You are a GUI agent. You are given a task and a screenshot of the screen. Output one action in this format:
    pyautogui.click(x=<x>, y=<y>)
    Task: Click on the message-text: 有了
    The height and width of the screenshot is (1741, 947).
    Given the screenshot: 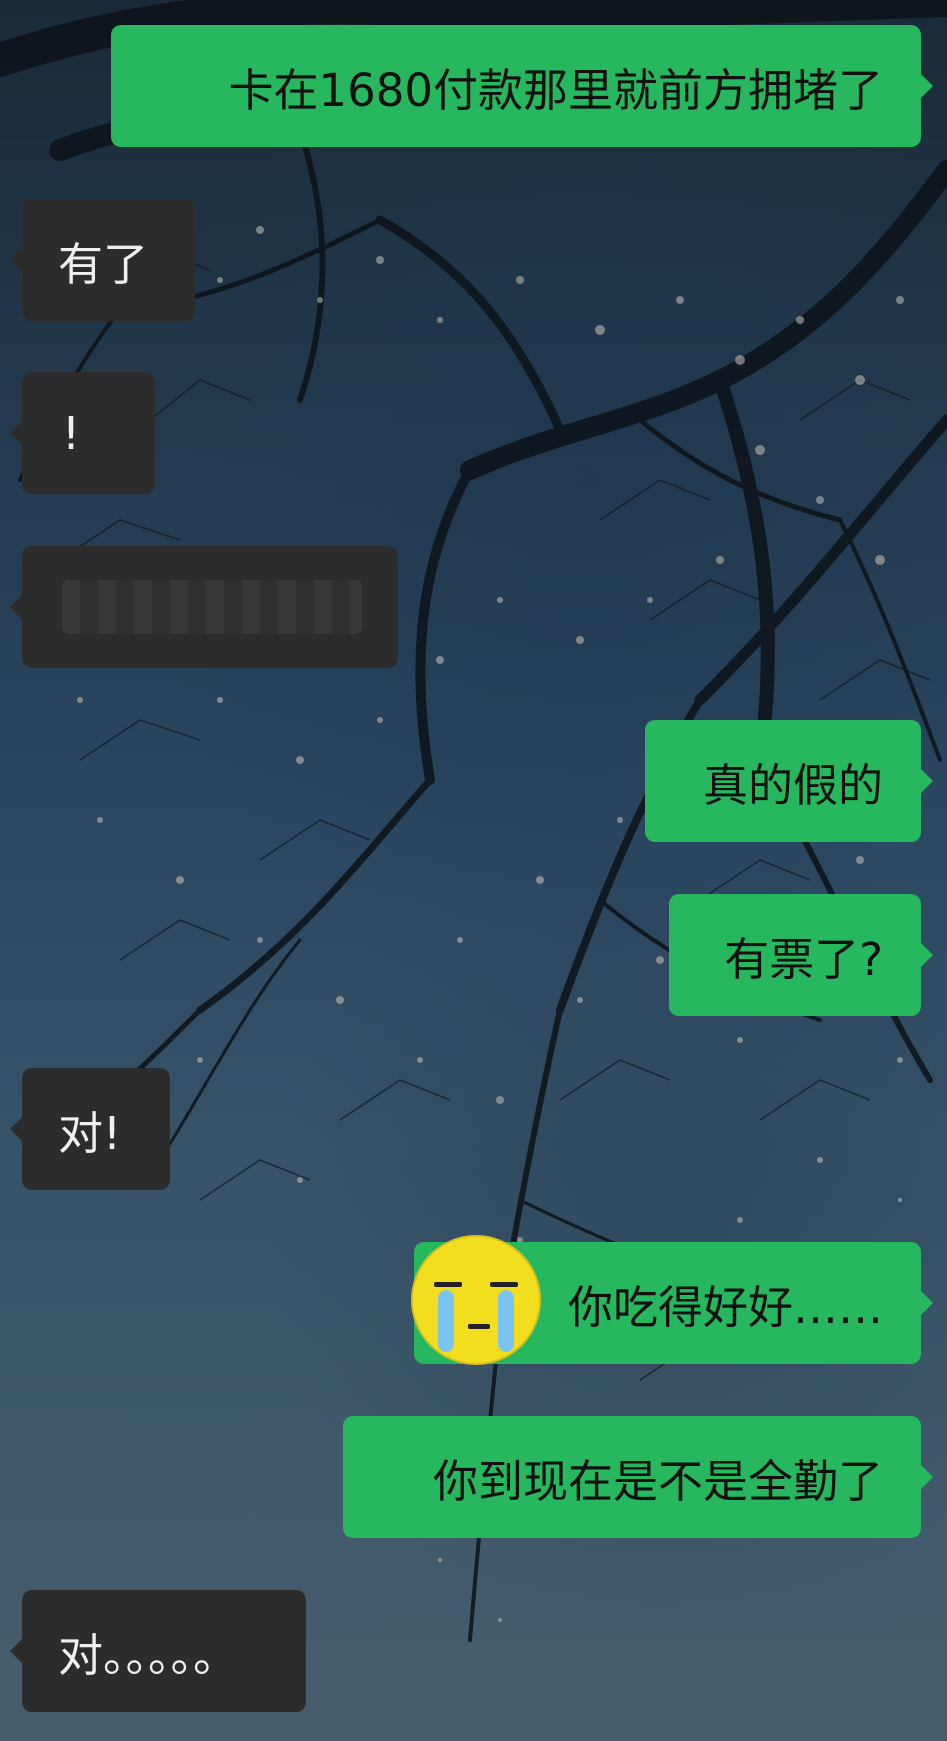 What is the action you would take?
    pyautogui.click(x=103, y=264)
    